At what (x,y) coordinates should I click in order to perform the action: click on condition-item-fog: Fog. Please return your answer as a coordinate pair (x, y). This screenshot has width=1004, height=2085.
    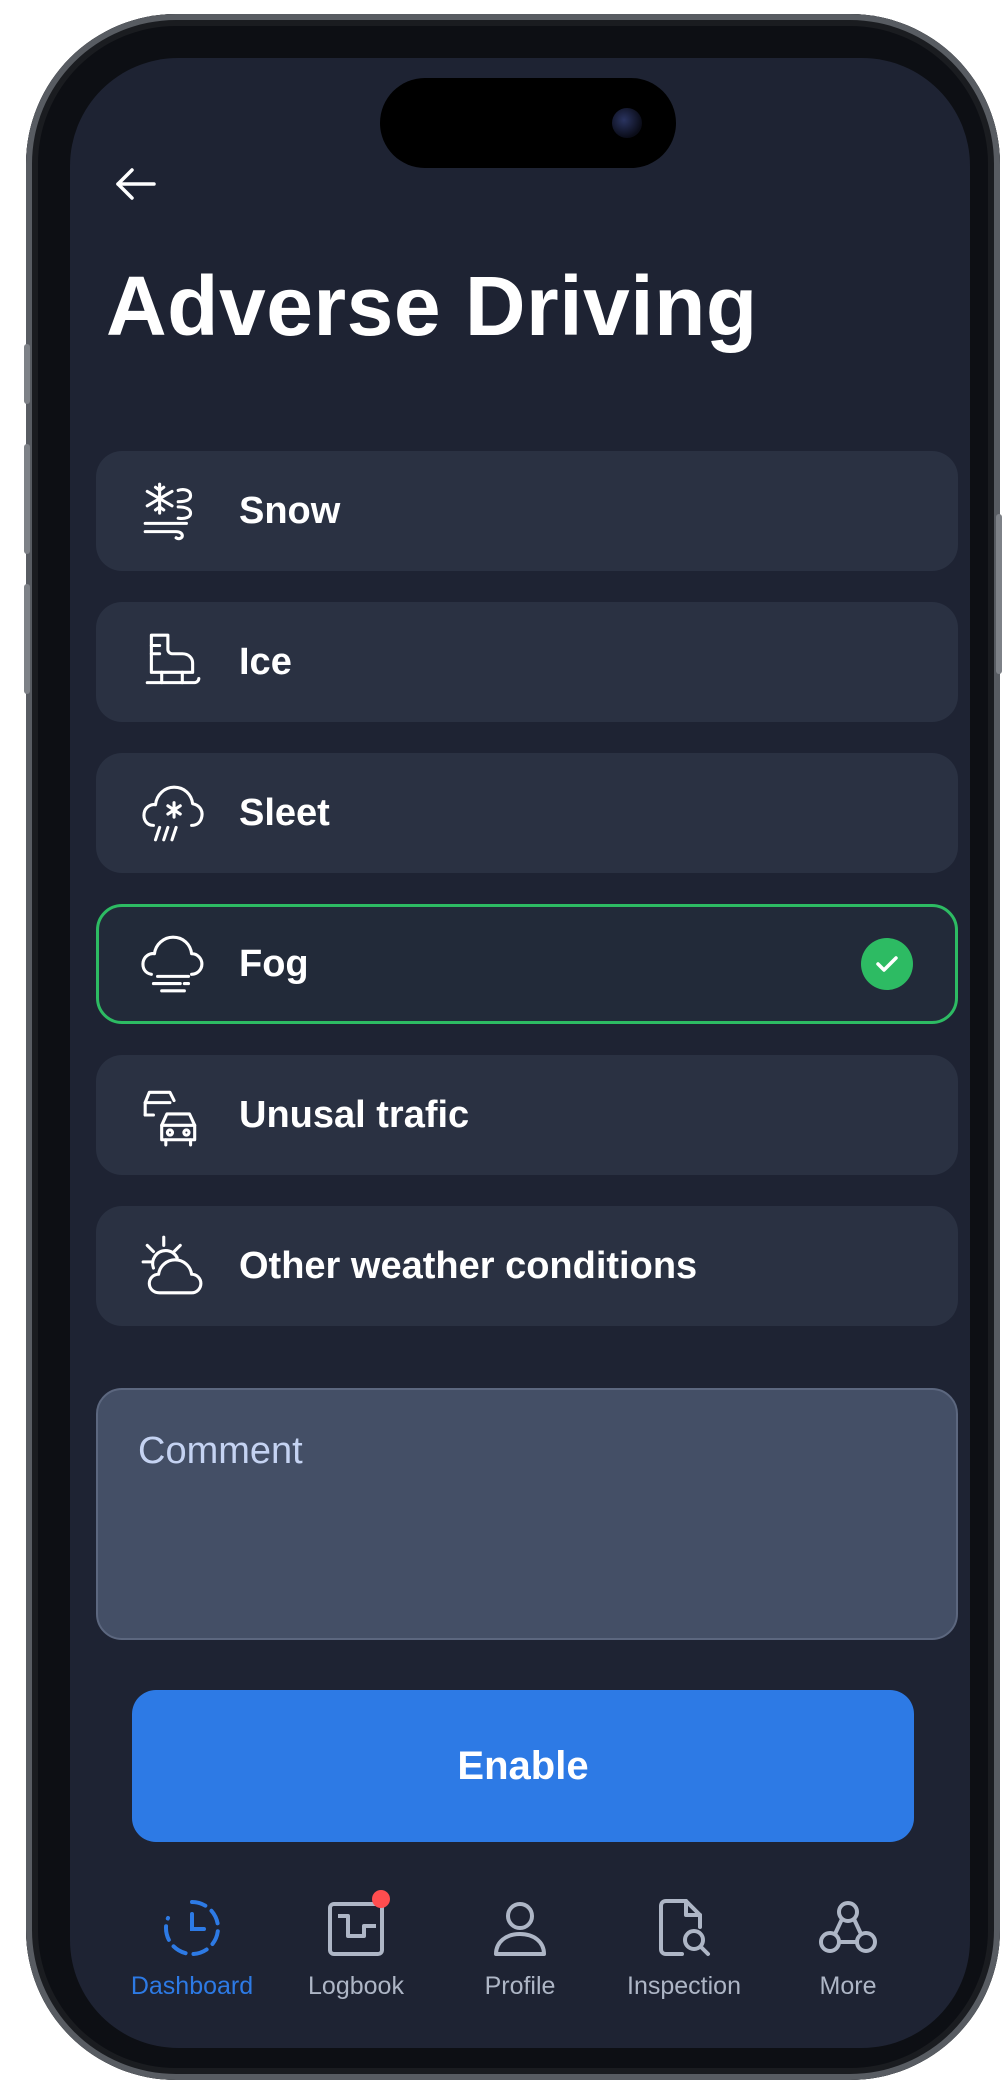
    Looking at the image, I should click on (527, 964).